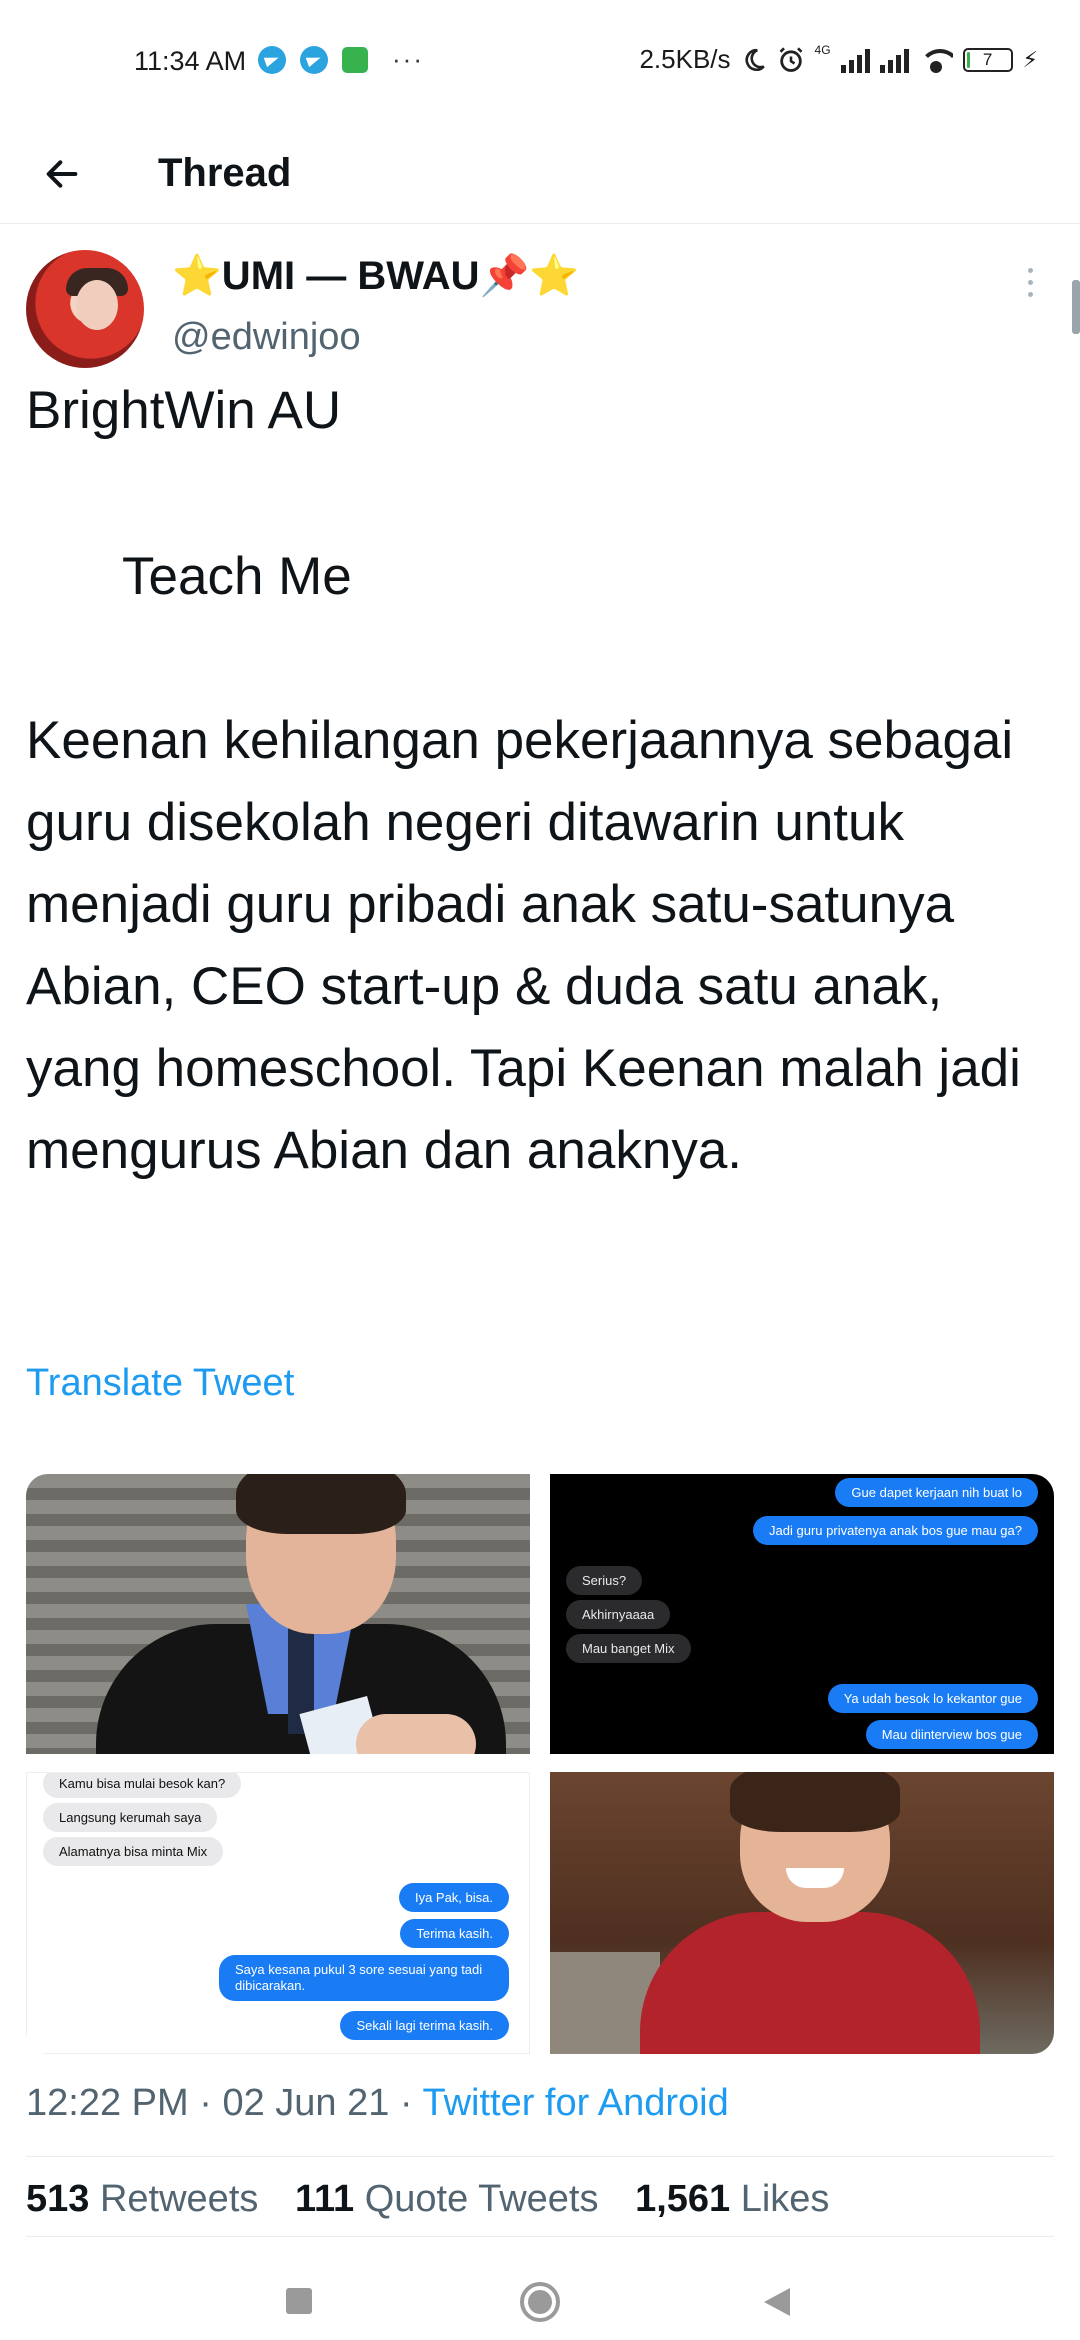 This screenshot has width=1080, height=2340. What do you see at coordinates (604, 1580) in the screenshot?
I see `chat-bubble: Serius?` at bounding box center [604, 1580].